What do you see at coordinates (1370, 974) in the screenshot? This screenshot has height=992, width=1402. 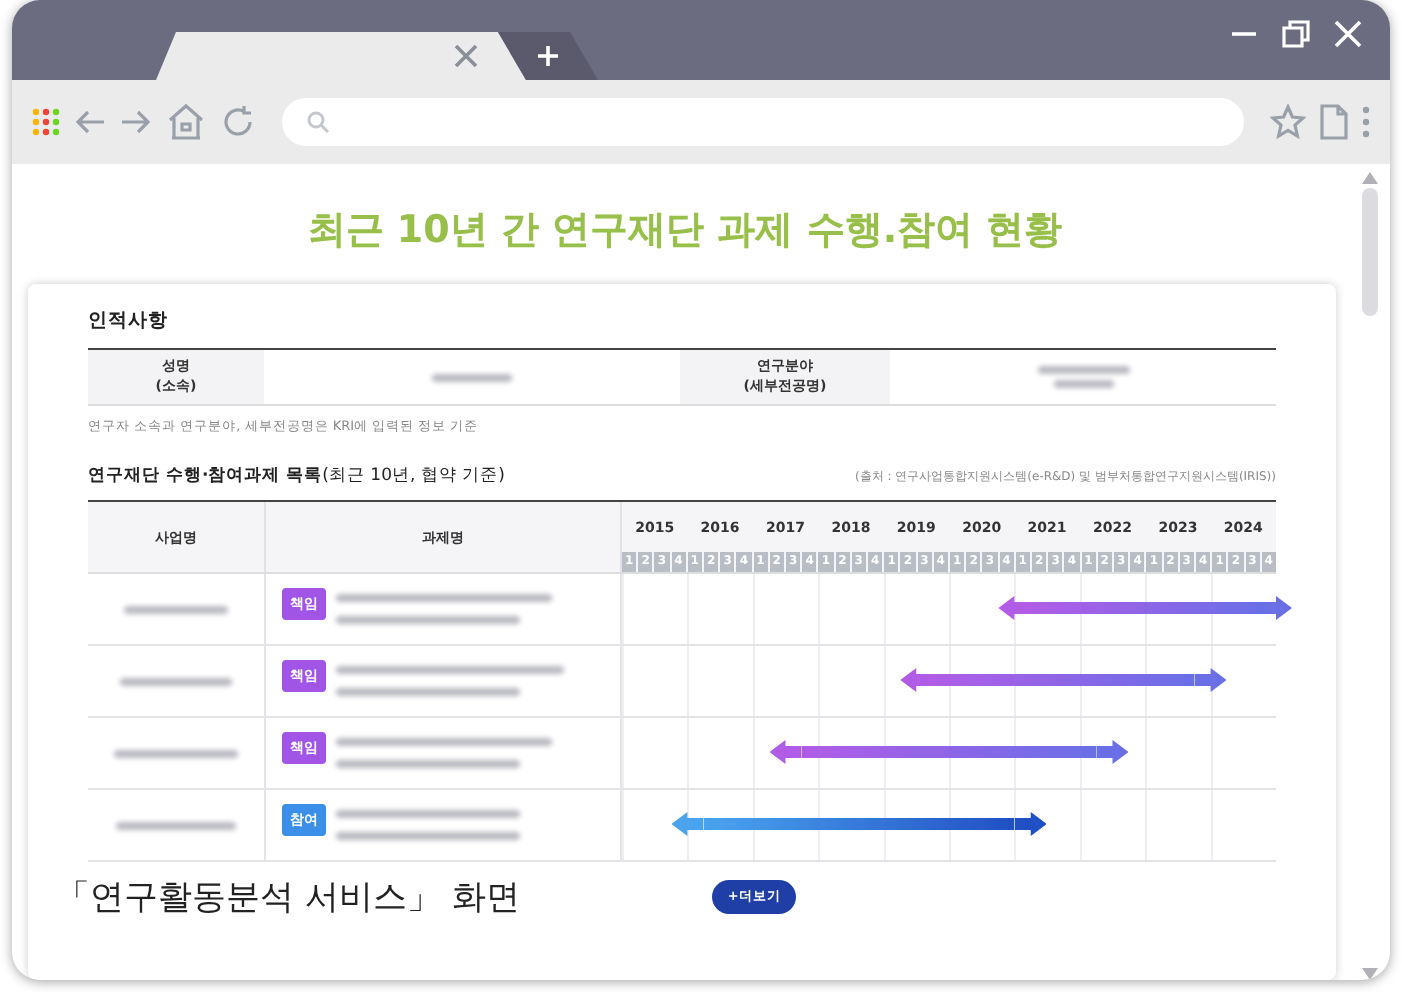 I see `scroll-down-icon` at bounding box center [1370, 974].